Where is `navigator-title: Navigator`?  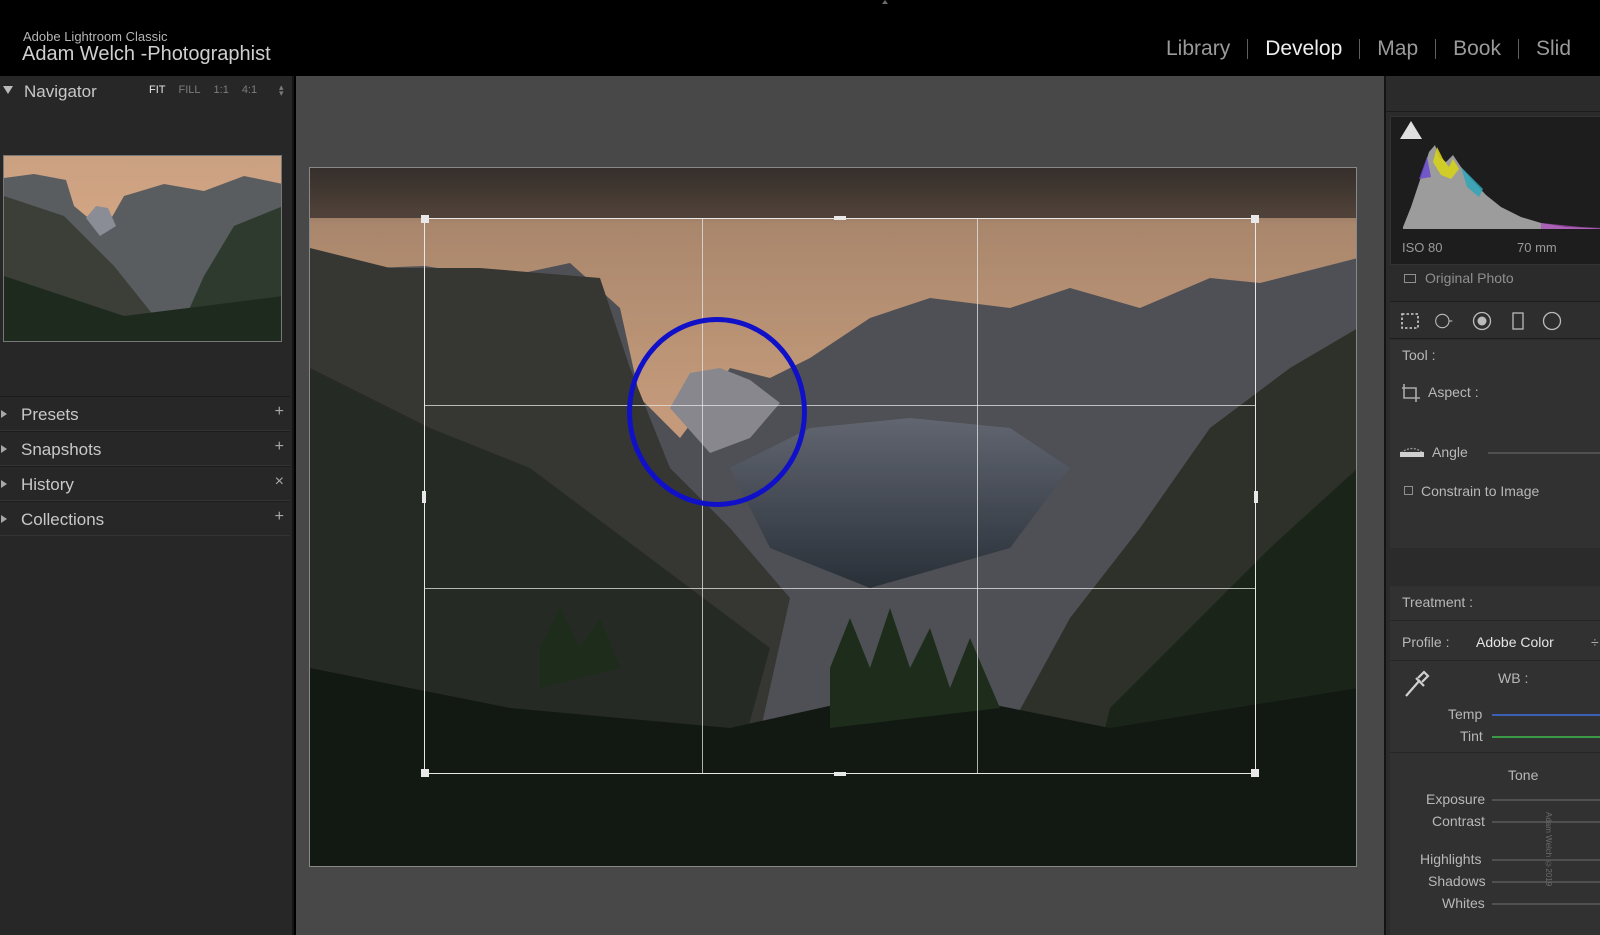
navigator-title: Navigator is located at coordinates (60, 91).